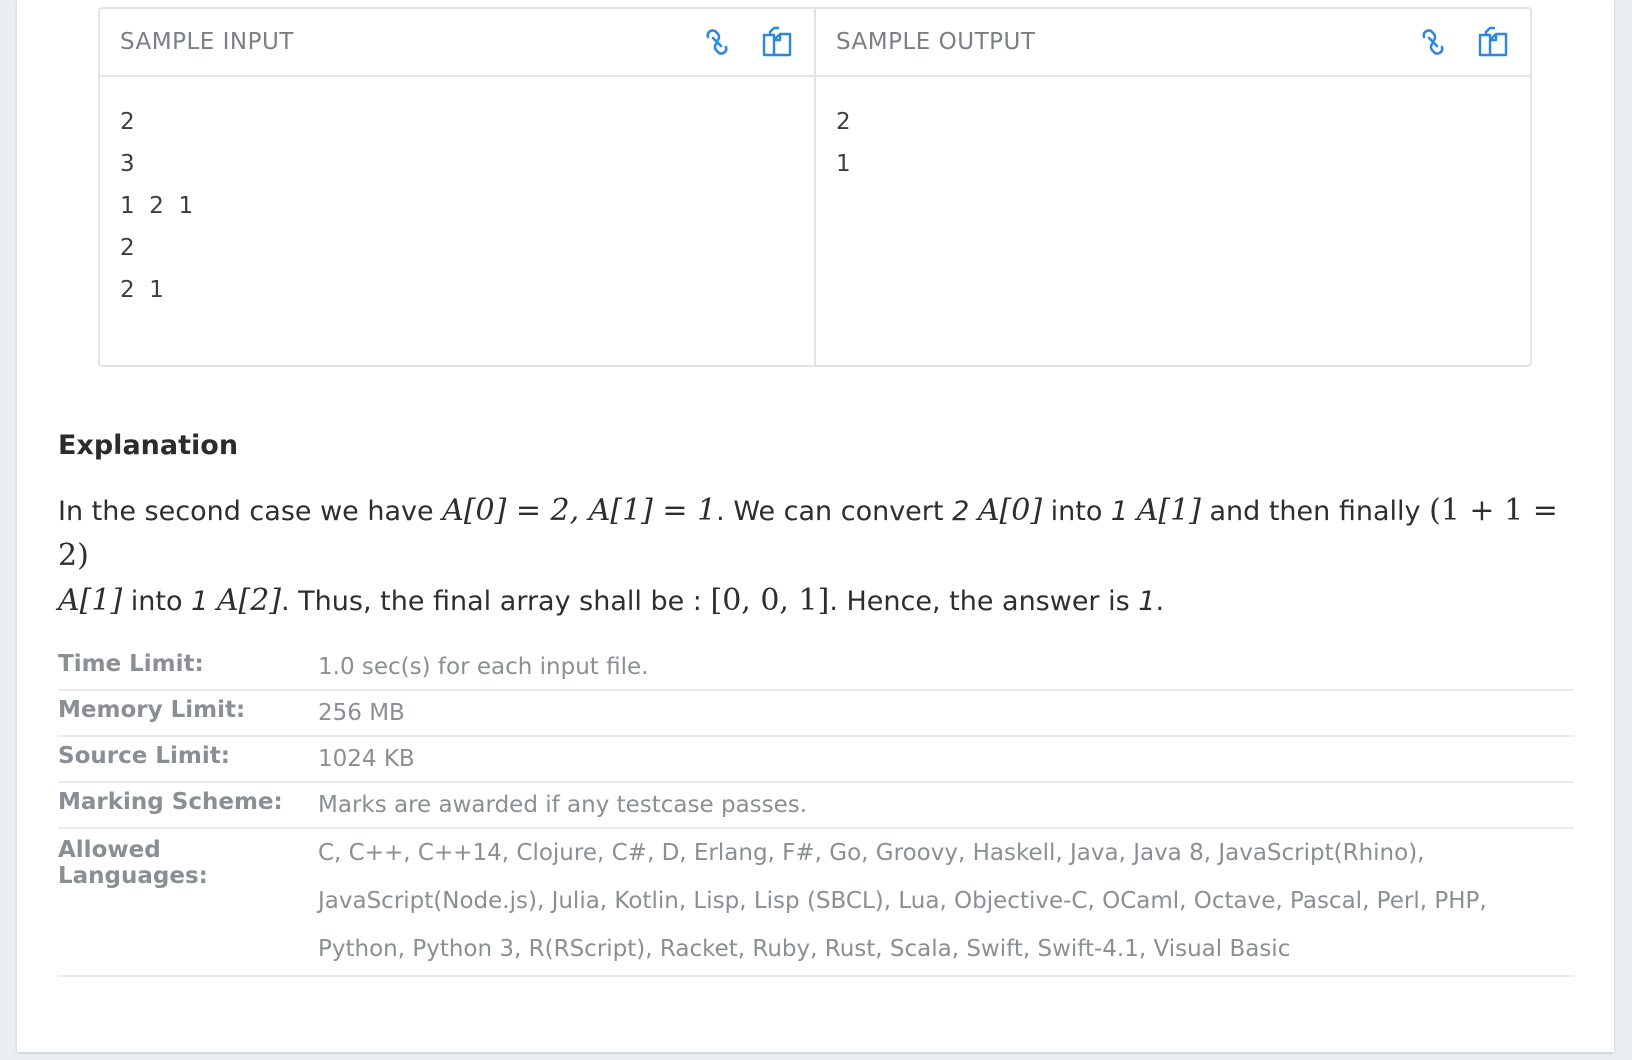 Image resolution: width=1632 pixels, height=1060 pixels. I want to click on math-expression: A[2], so click(249, 600).